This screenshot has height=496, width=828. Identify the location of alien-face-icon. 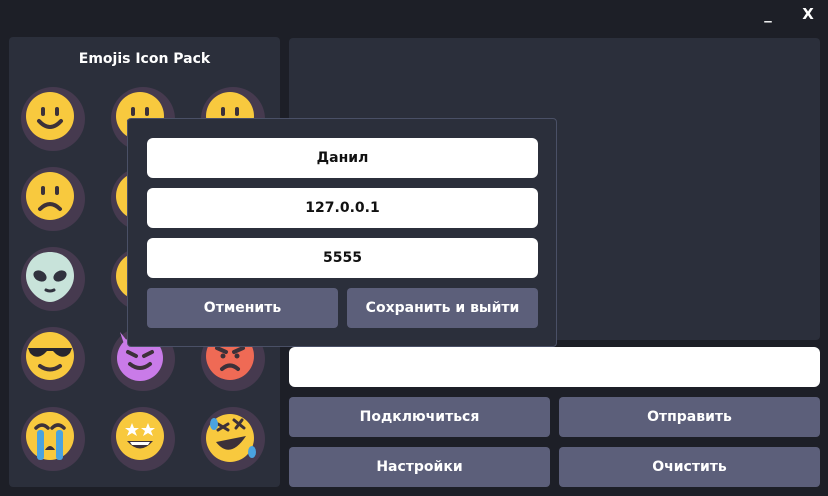
(53, 279).